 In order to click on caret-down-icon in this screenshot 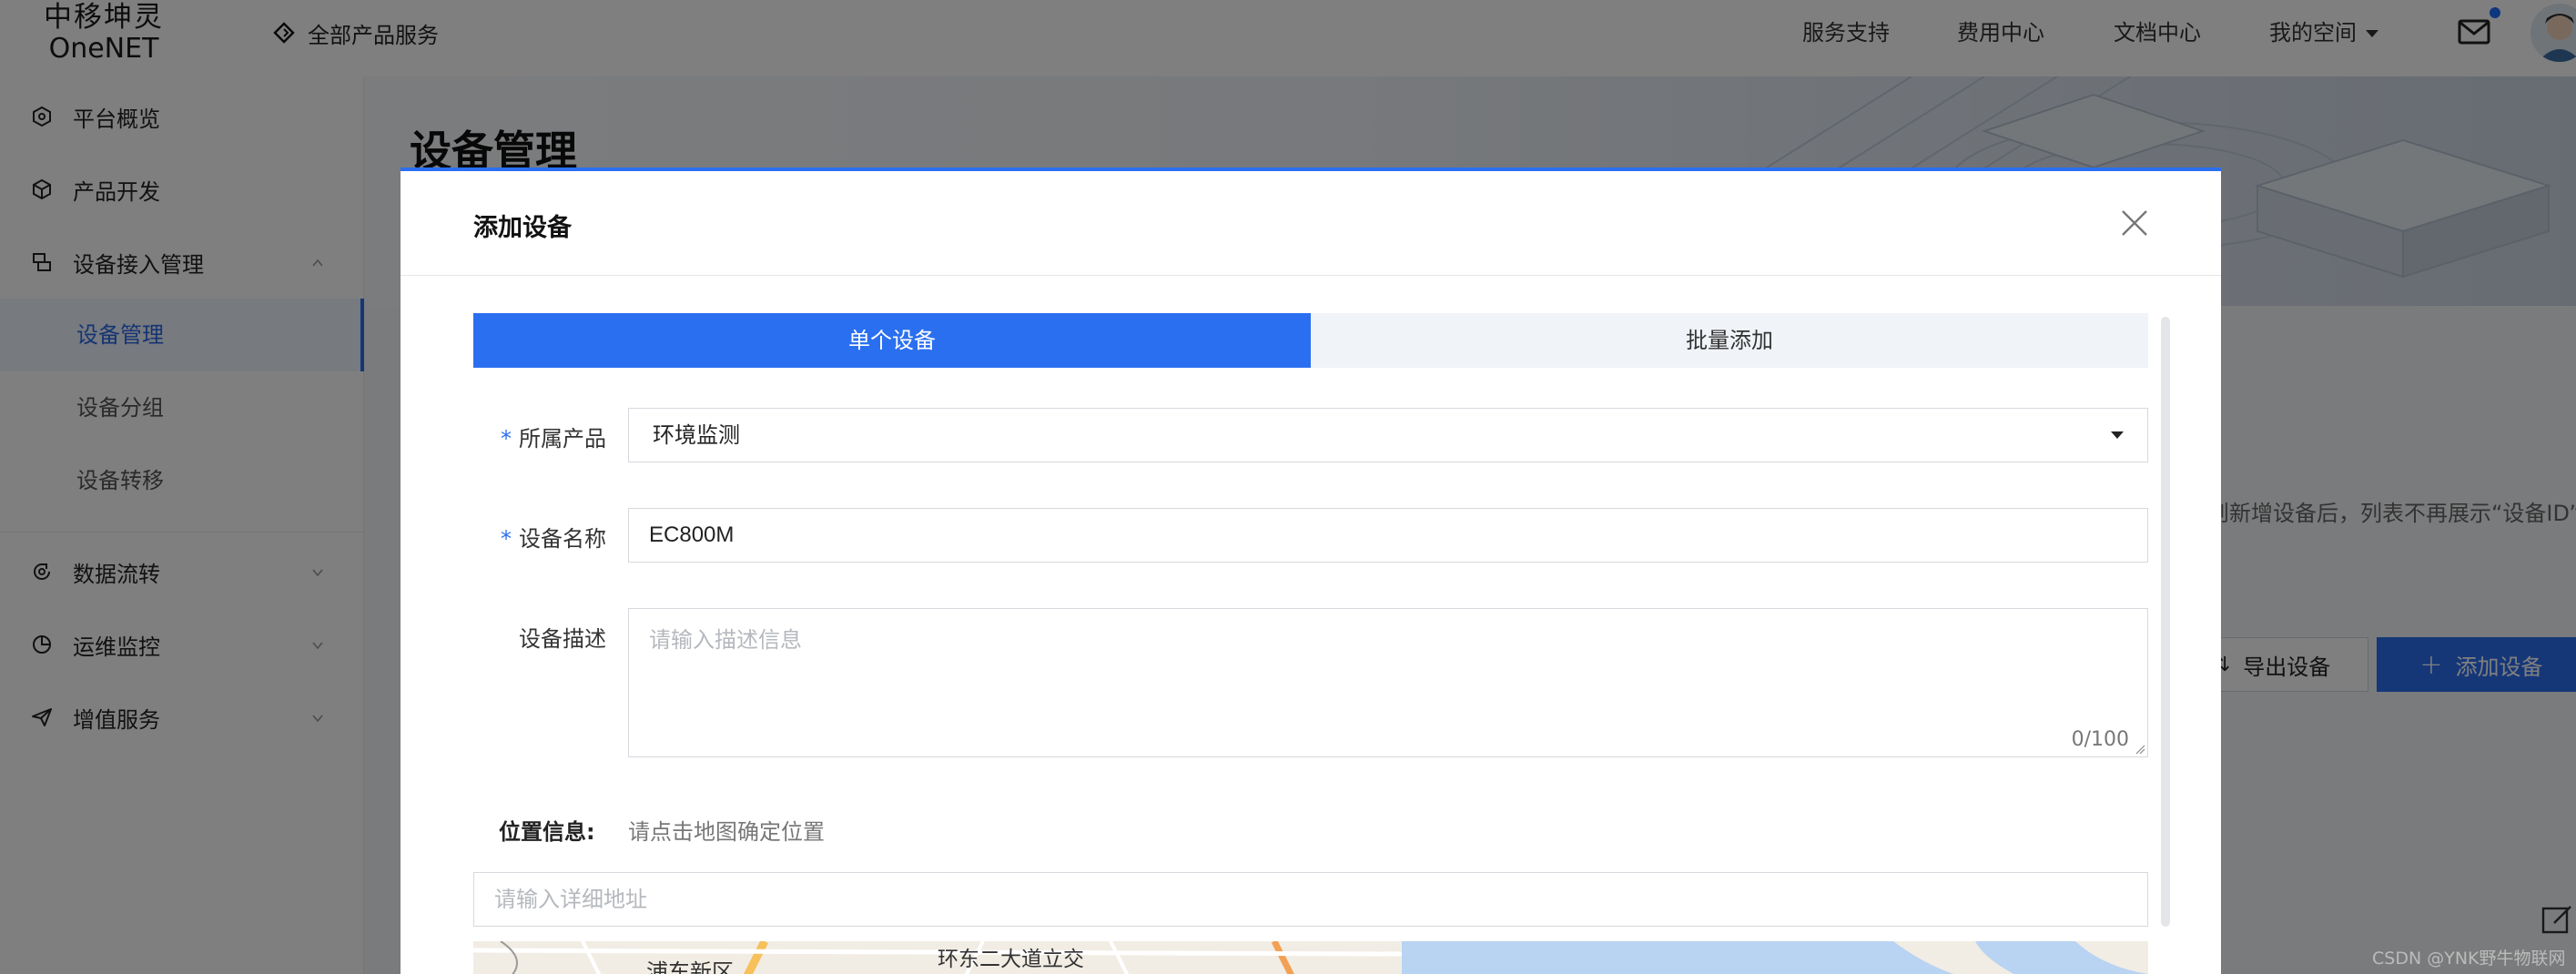, I will do `click(2117, 435)`.